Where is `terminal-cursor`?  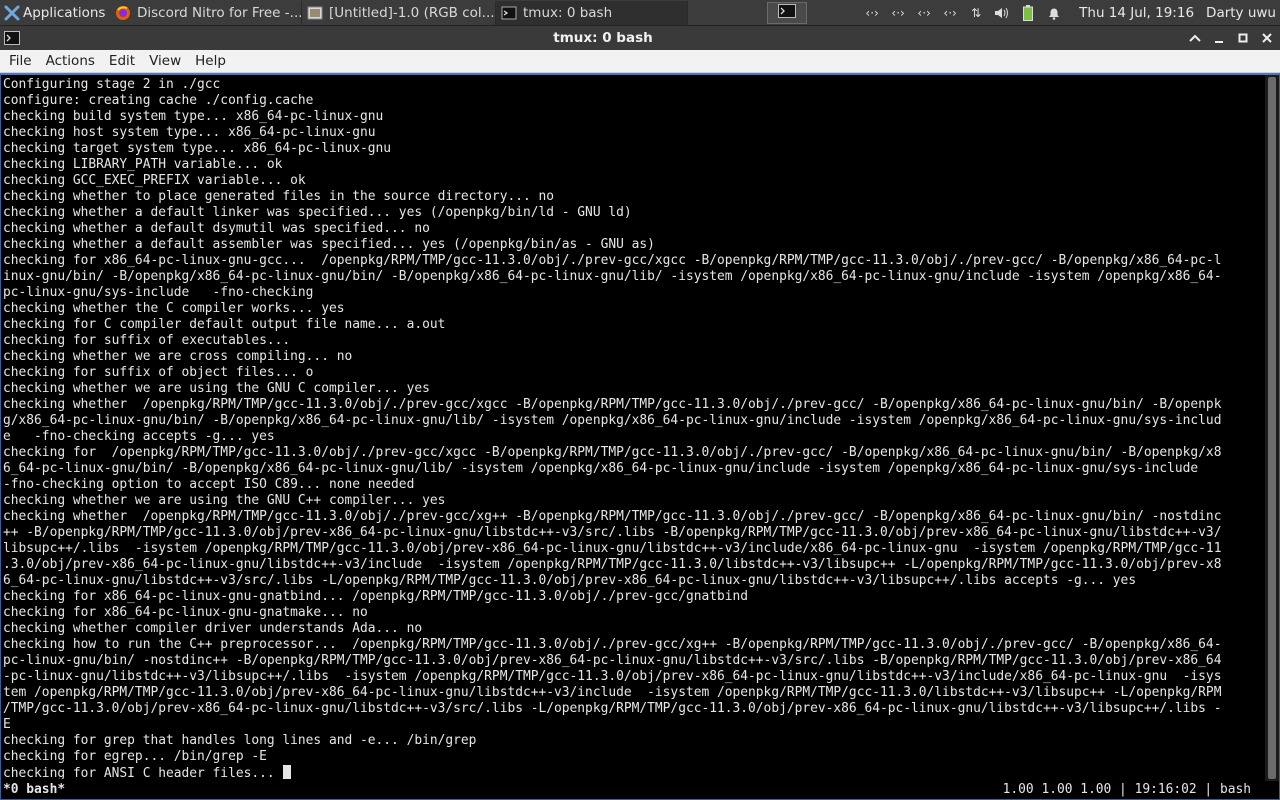
terminal-cursor is located at coordinates (287, 772).